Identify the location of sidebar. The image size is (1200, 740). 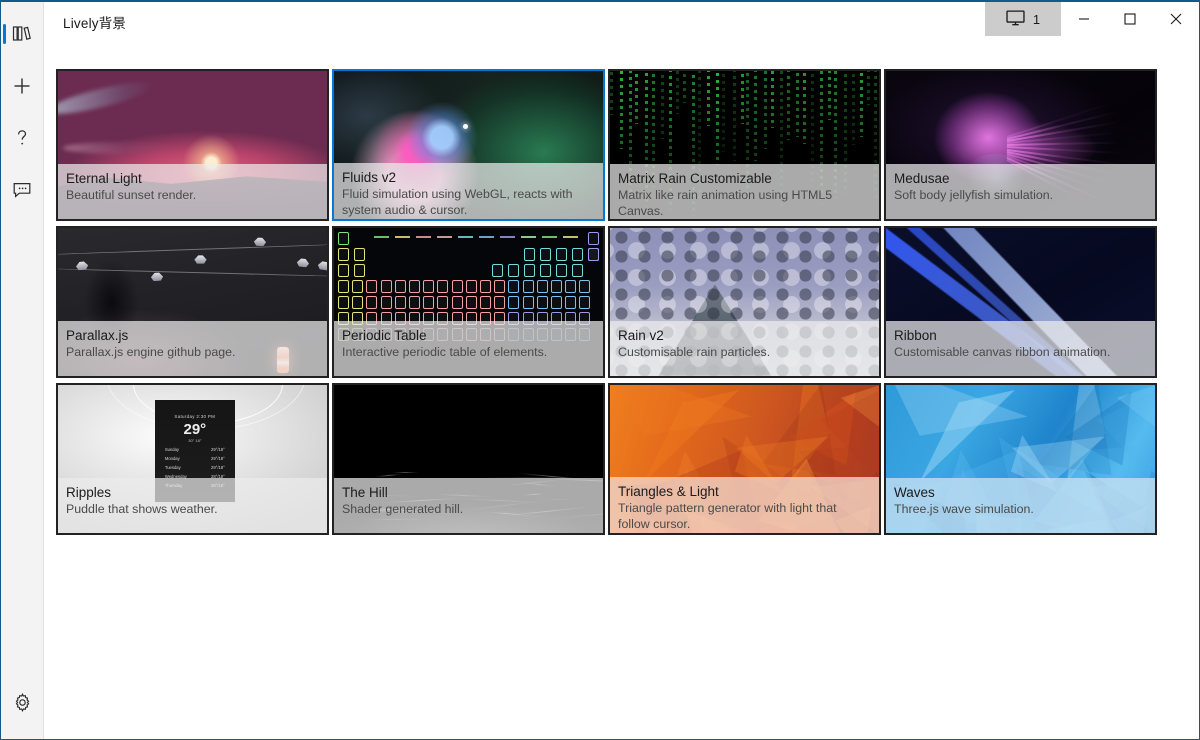
(22, 370).